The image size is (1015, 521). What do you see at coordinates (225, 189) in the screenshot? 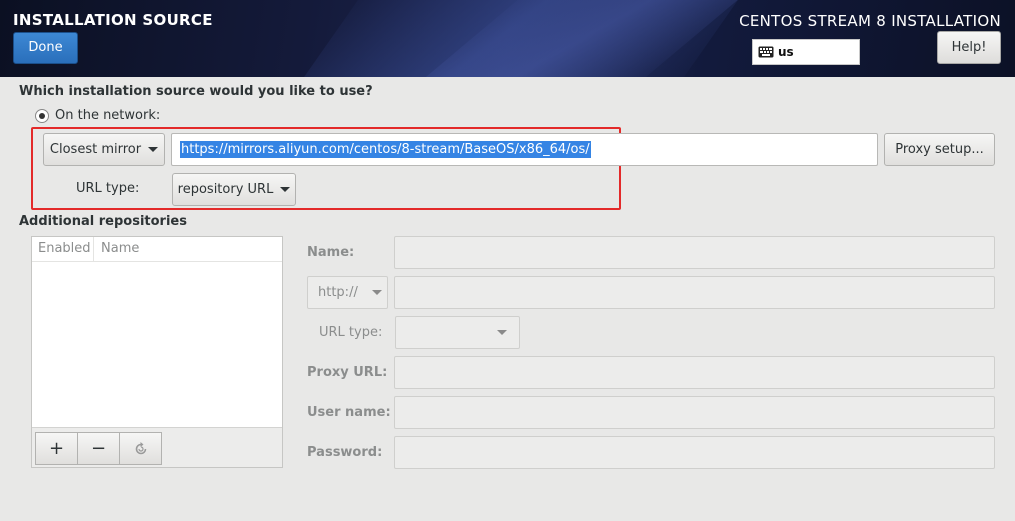
I see `url-type-select-label: repository URL` at bounding box center [225, 189].